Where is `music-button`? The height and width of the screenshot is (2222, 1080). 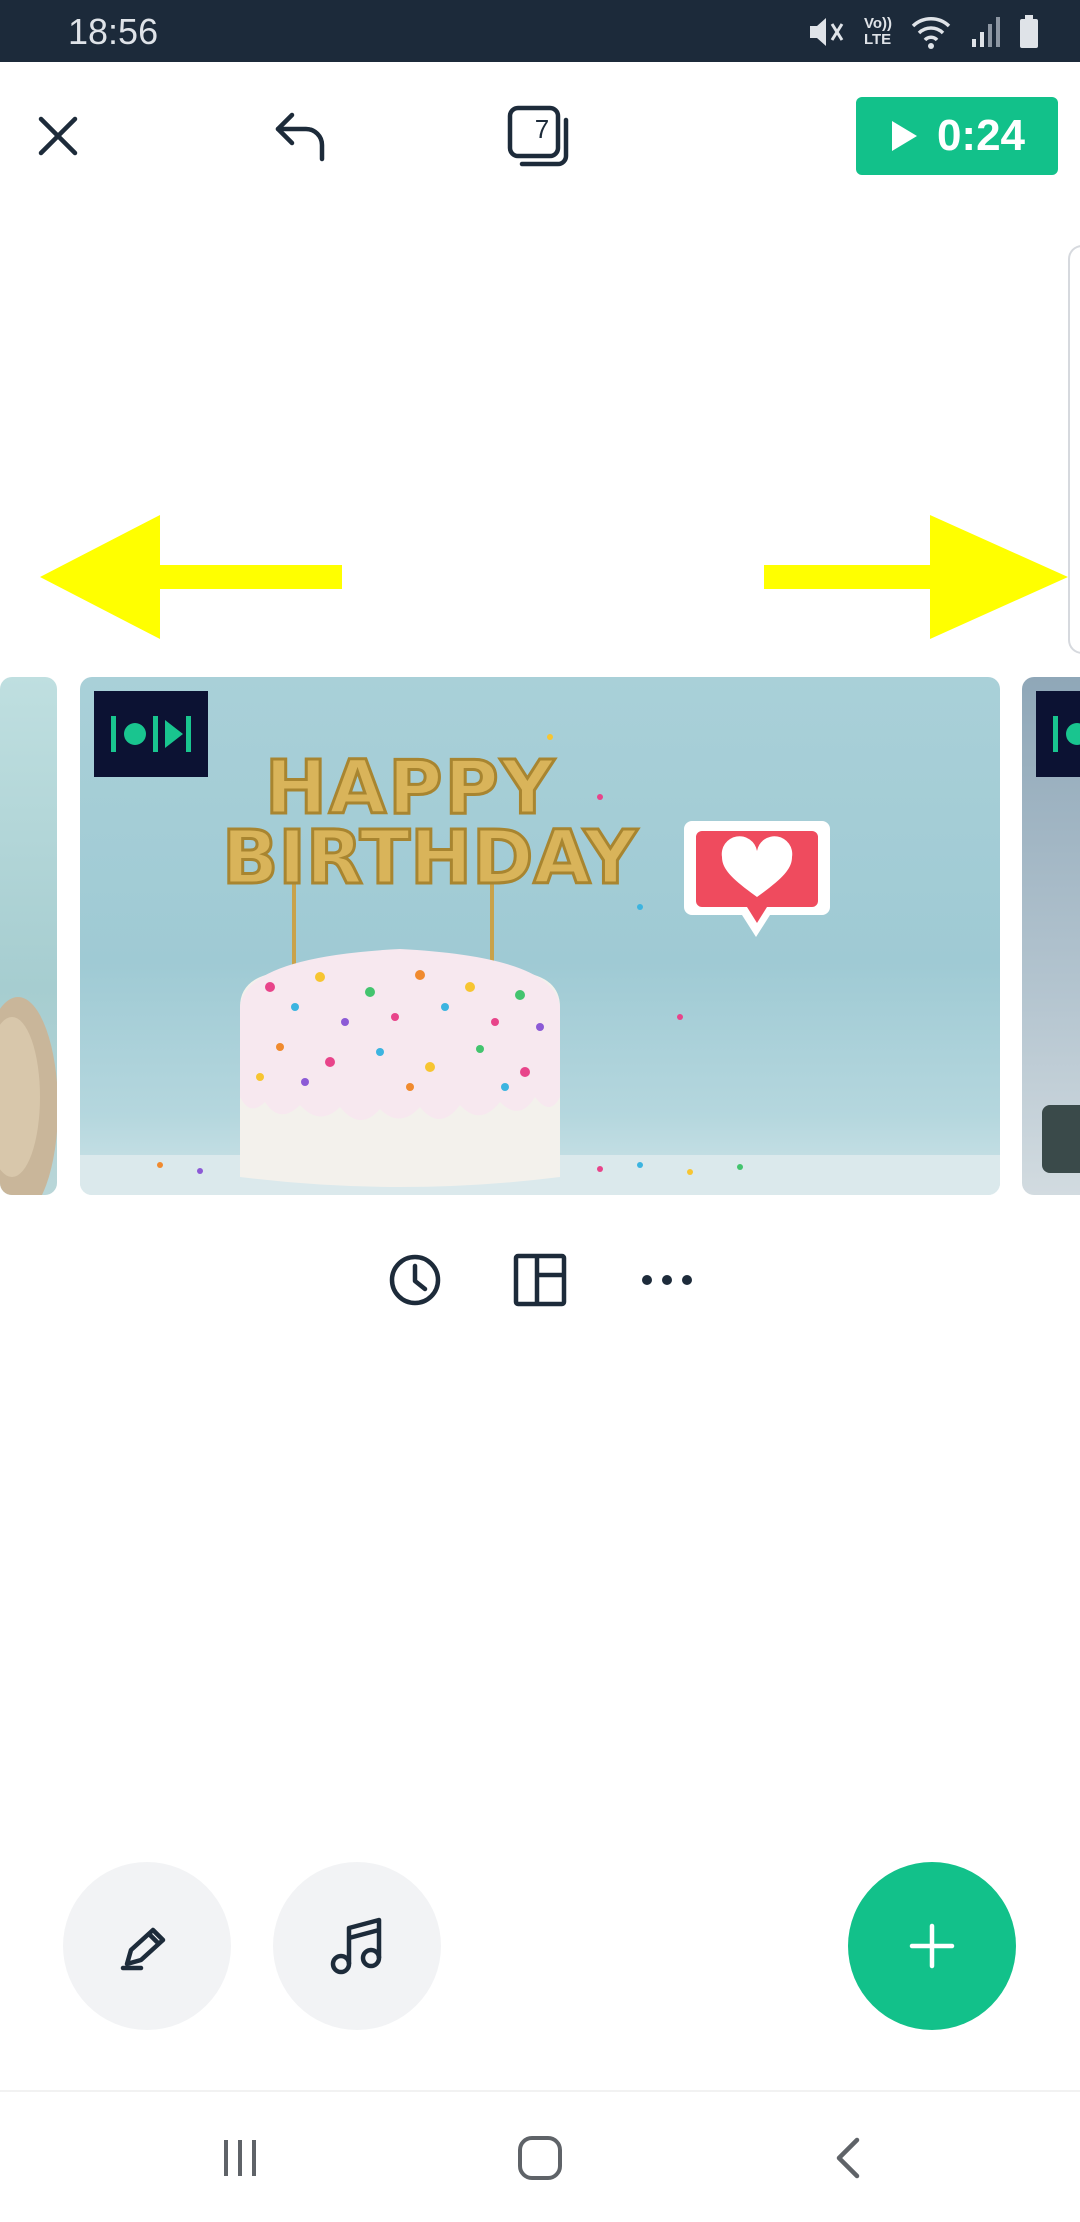 music-button is located at coordinates (357, 1946).